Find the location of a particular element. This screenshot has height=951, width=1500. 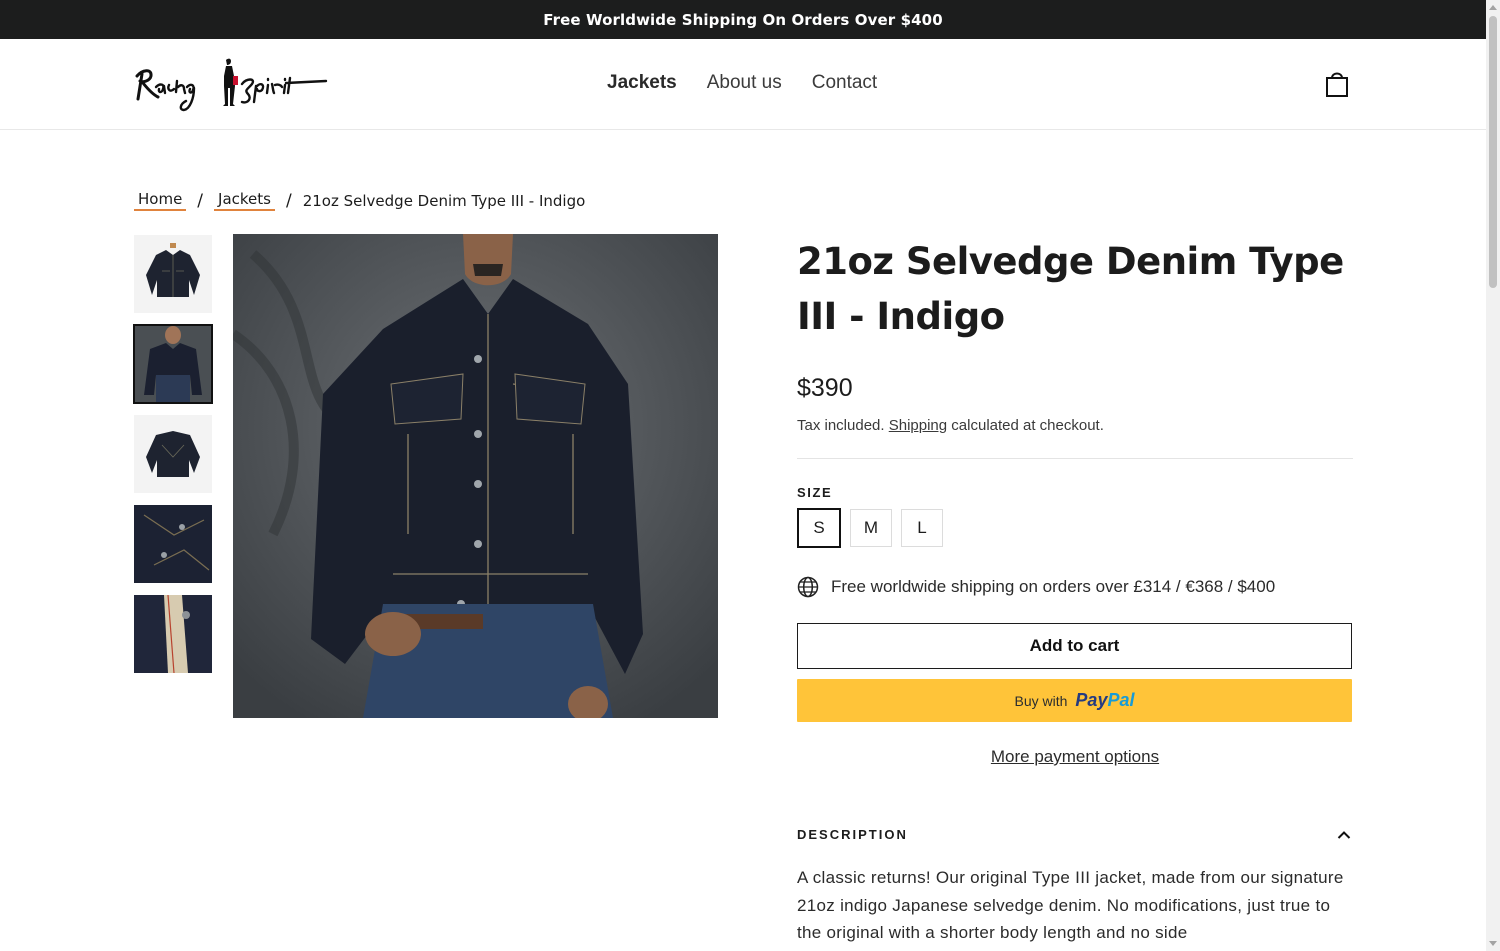

main-nav: Jackets About us Contact is located at coordinates (742, 83).